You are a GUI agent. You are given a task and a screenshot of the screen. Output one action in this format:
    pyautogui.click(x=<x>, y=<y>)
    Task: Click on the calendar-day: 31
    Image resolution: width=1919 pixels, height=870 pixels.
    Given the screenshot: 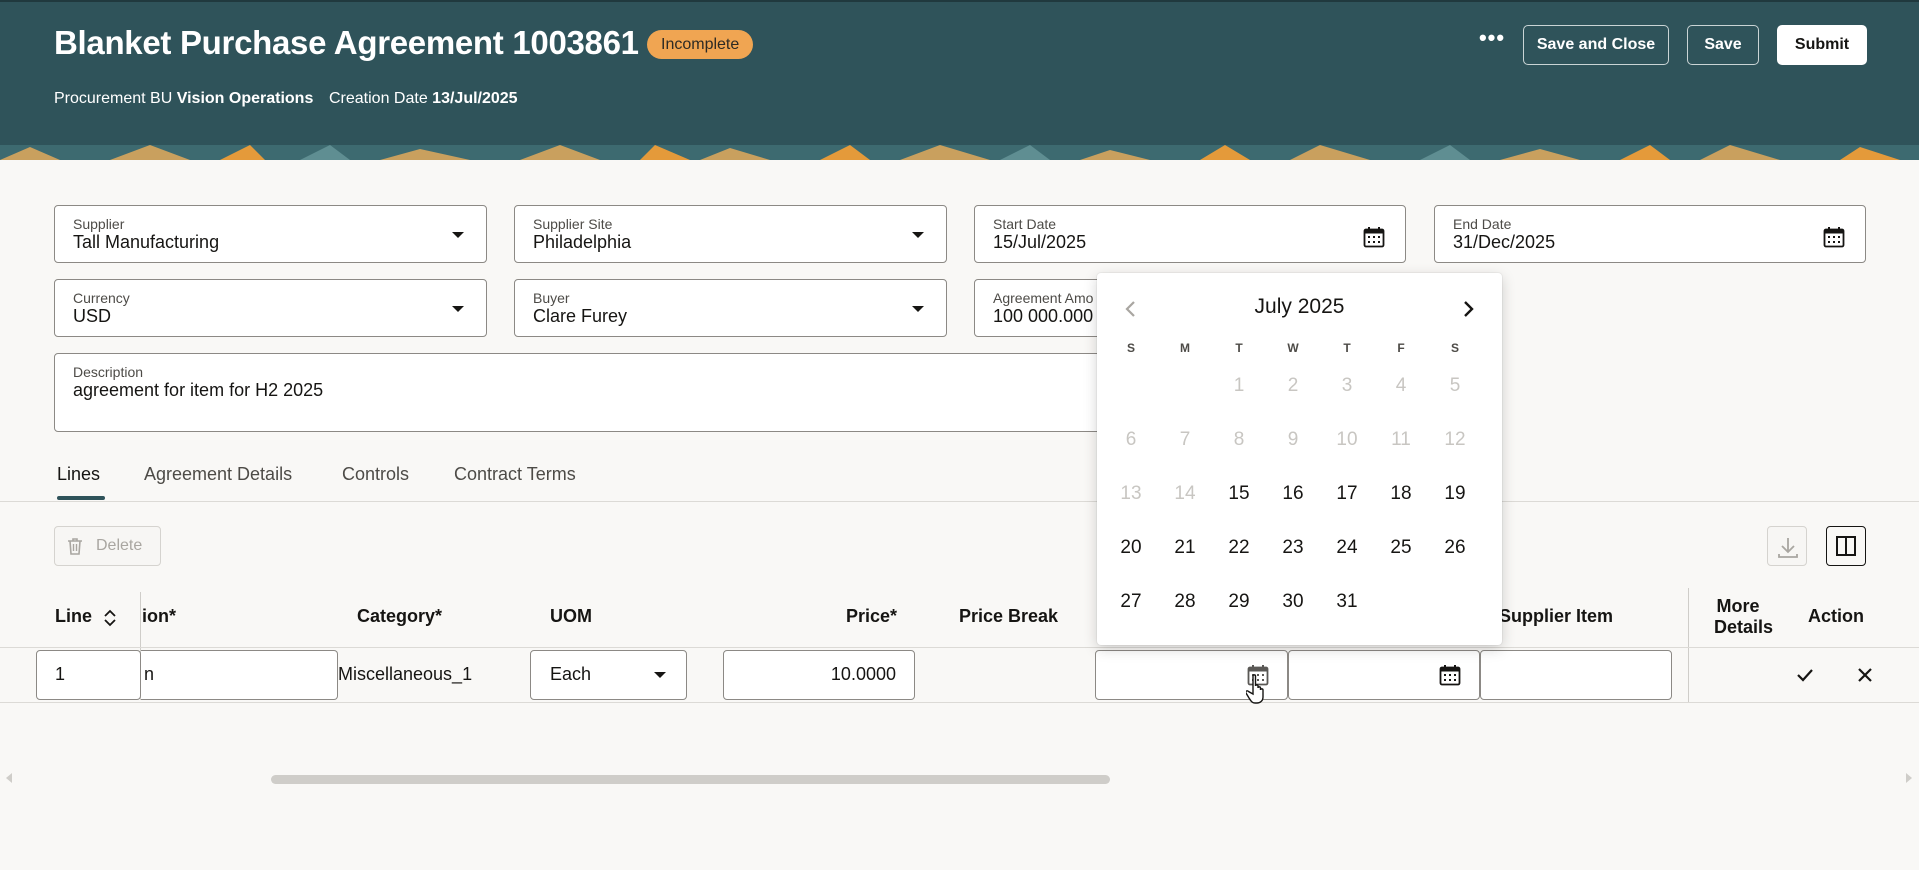 What is the action you would take?
    pyautogui.click(x=1347, y=602)
    